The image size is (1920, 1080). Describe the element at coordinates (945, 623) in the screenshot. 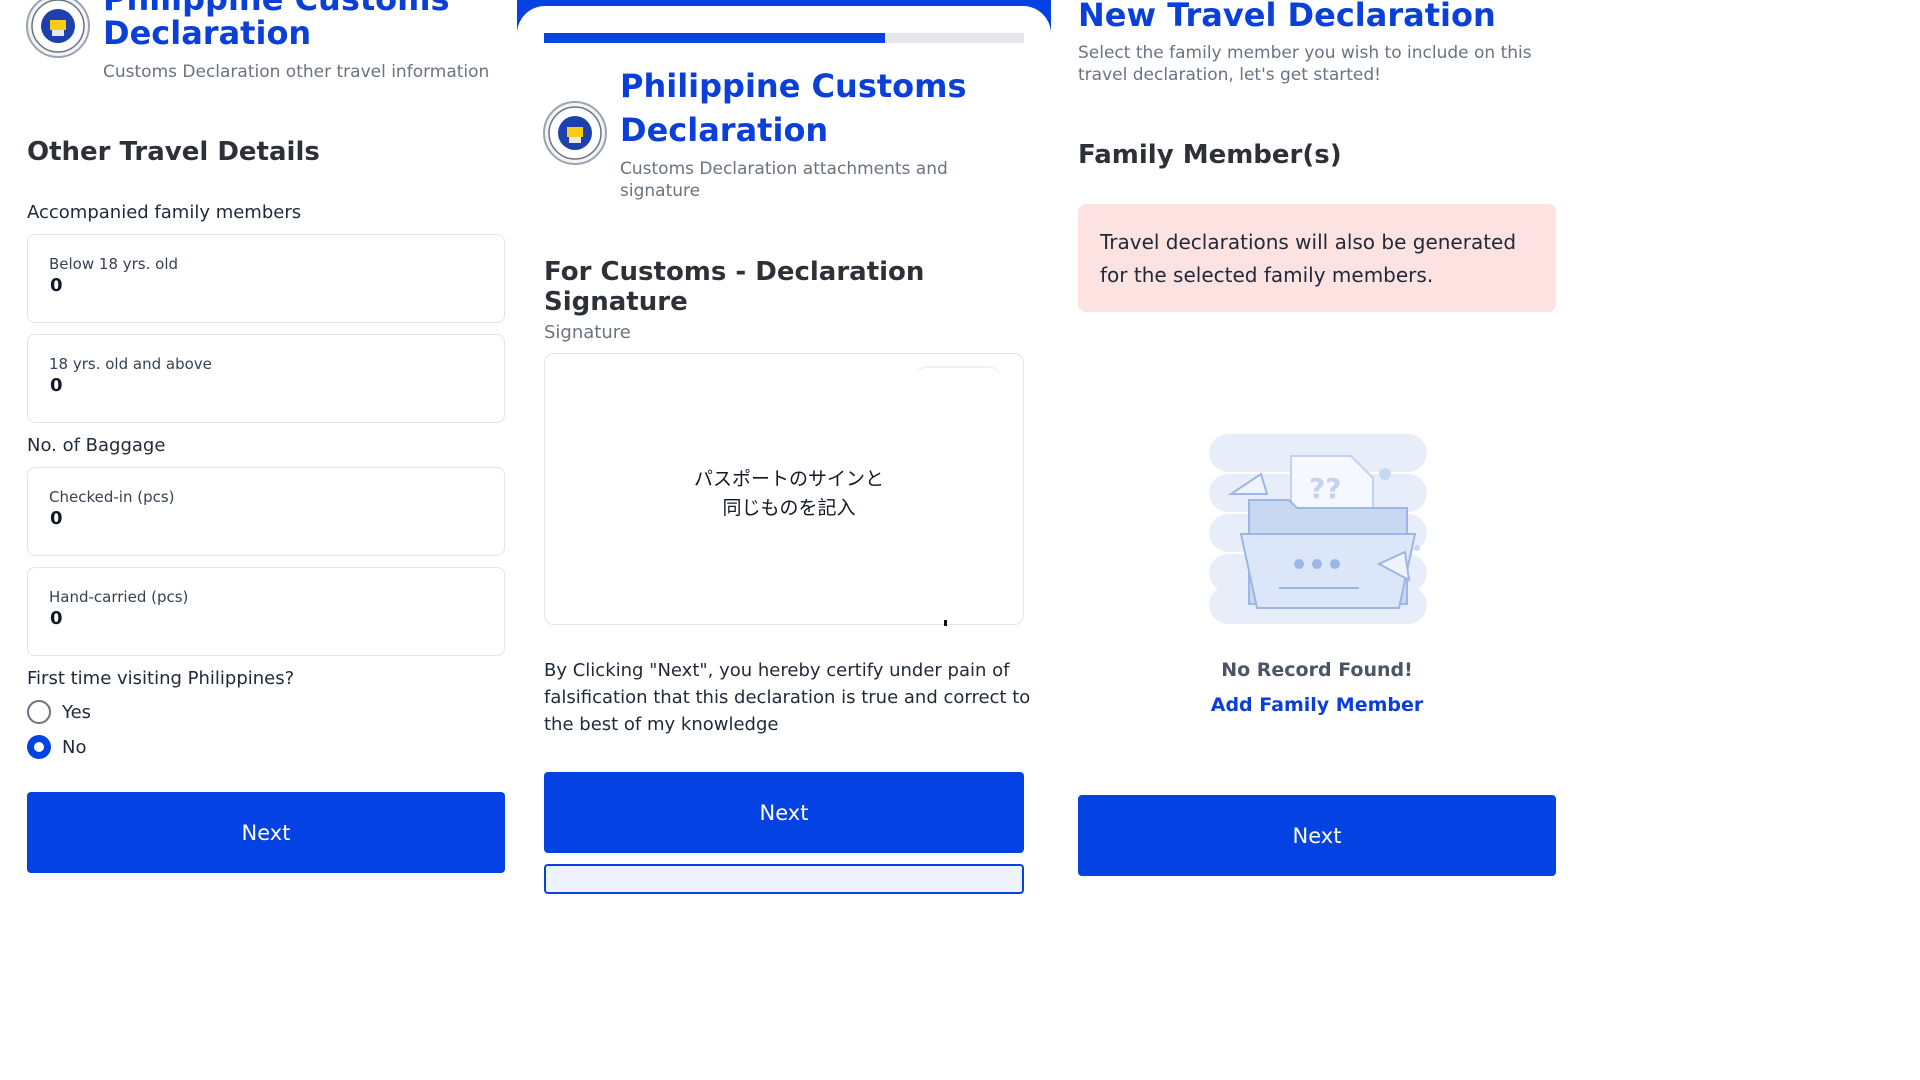

I see `signature-stroke` at that location.